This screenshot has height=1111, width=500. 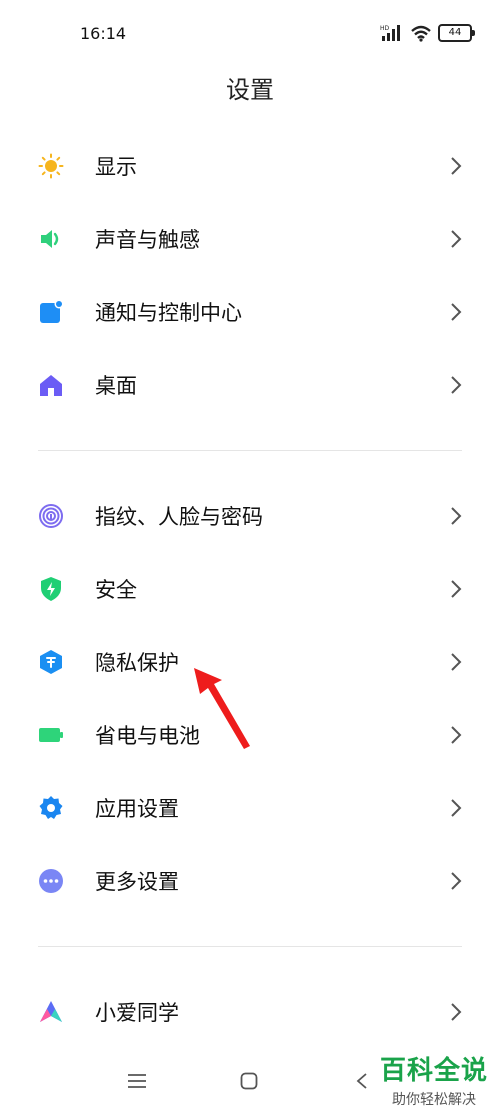 I want to click on settings-row-label: 显示, so click(x=116, y=167).